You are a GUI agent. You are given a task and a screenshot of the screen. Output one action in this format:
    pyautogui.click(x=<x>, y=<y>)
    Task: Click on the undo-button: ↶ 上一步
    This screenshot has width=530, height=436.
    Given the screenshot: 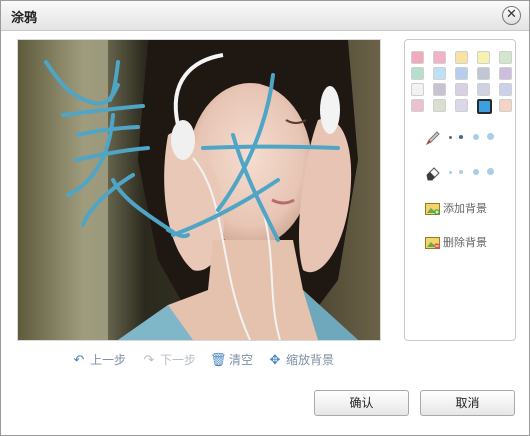 What is the action you would take?
    pyautogui.click(x=98, y=360)
    